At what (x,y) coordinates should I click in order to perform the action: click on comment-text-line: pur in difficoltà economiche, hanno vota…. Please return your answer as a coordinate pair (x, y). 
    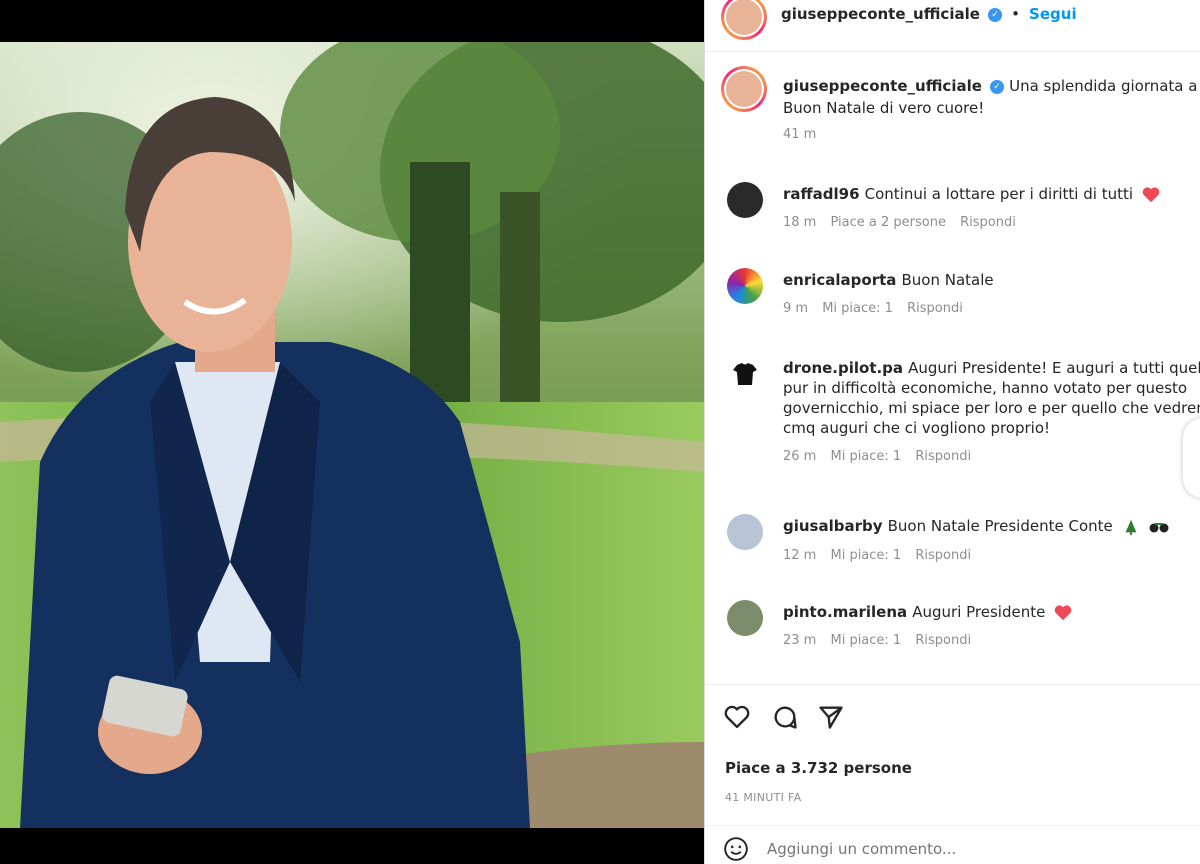
    Looking at the image, I should click on (985, 388).